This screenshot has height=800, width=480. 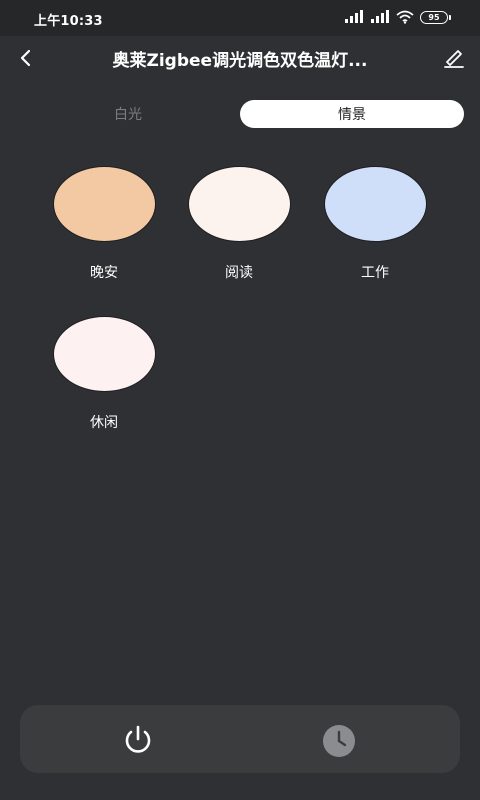 What do you see at coordinates (104, 273) in the screenshot?
I see `scene-label: 晚安` at bounding box center [104, 273].